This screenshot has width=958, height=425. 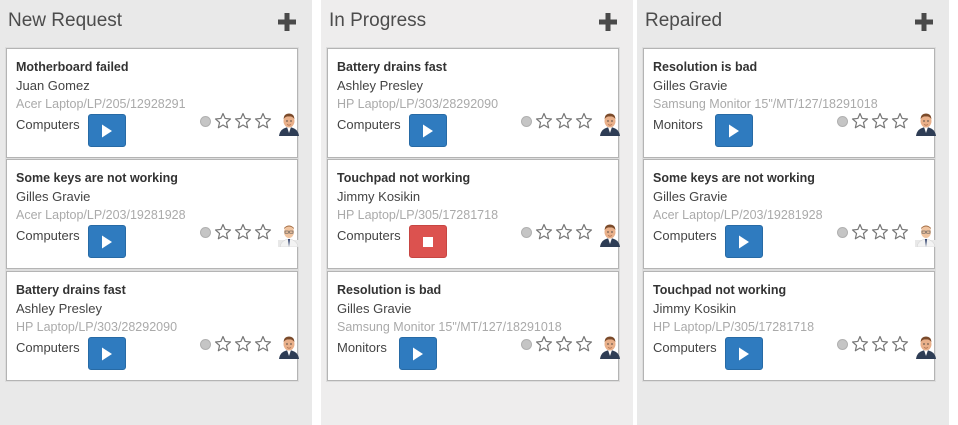 What do you see at coordinates (53, 85) in the screenshot?
I see `card-customer: Juan Gomez` at bounding box center [53, 85].